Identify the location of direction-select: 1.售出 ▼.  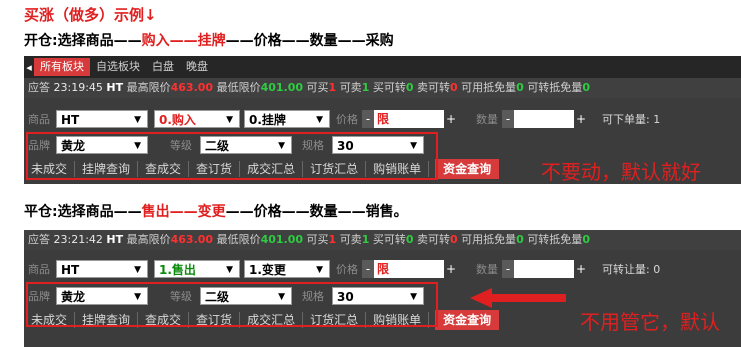
(197, 269).